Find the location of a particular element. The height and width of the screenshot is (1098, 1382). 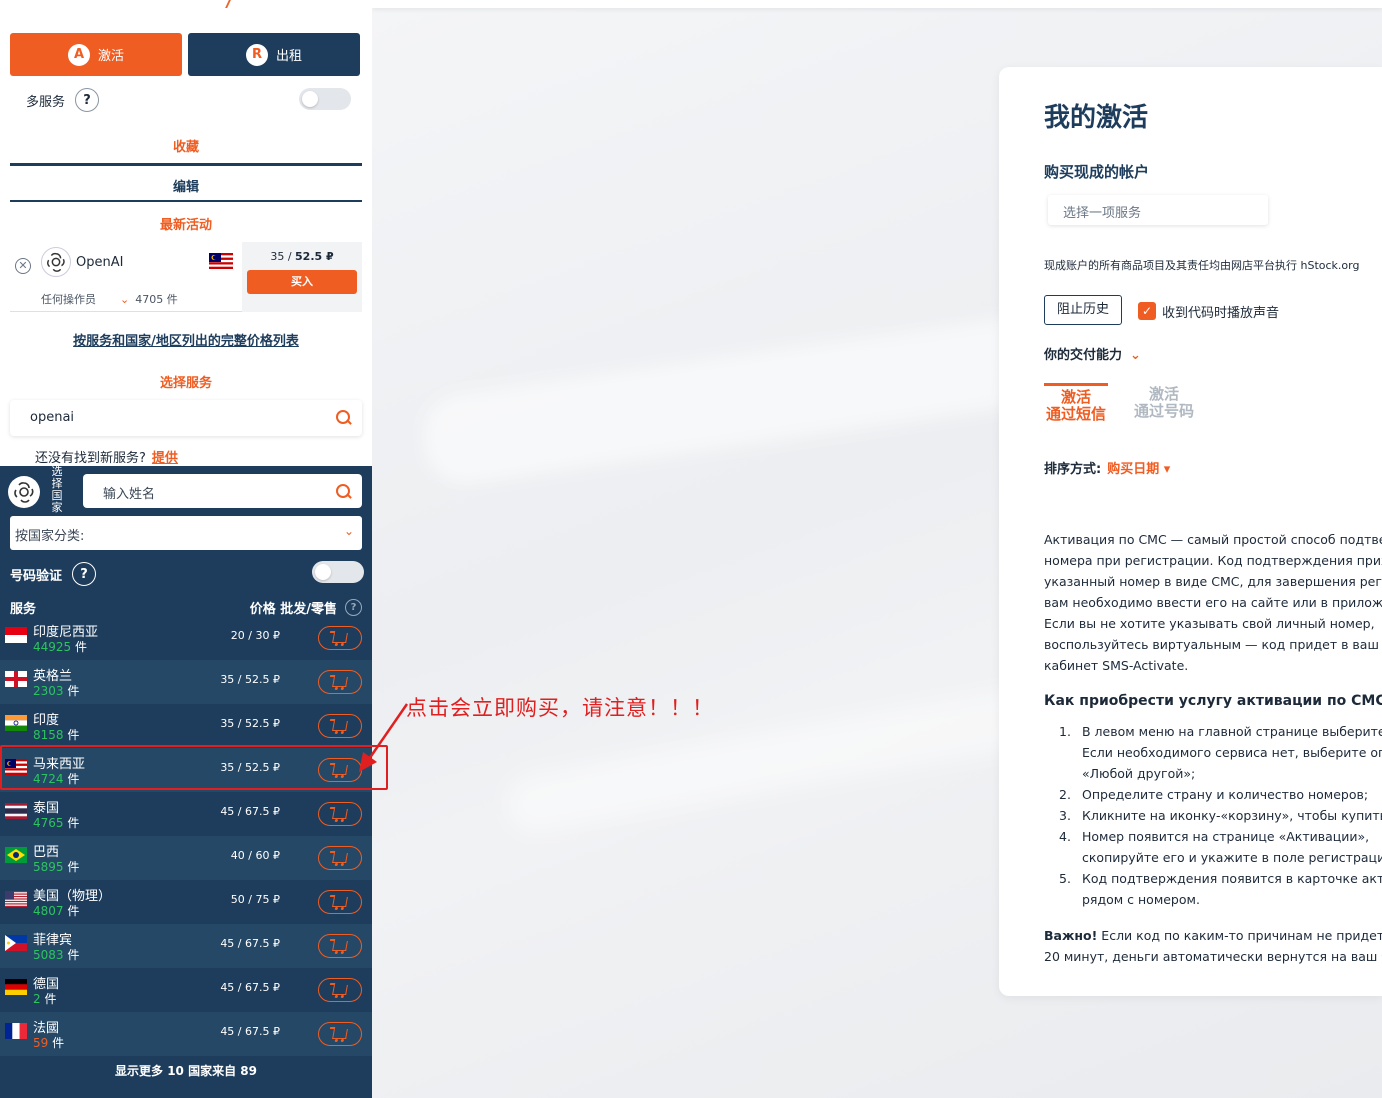

service-search-input: openai is located at coordinates (186, 418).